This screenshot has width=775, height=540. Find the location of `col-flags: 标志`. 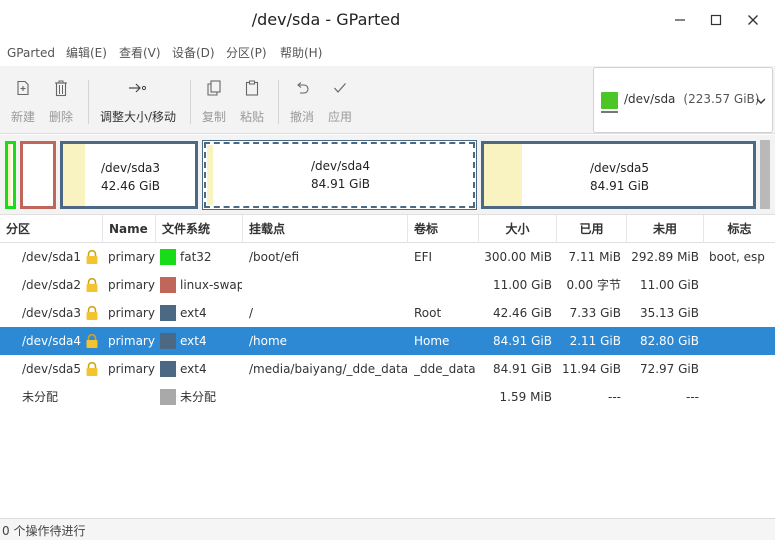

col-flags: 标志 is located at coordinates (739, 229).